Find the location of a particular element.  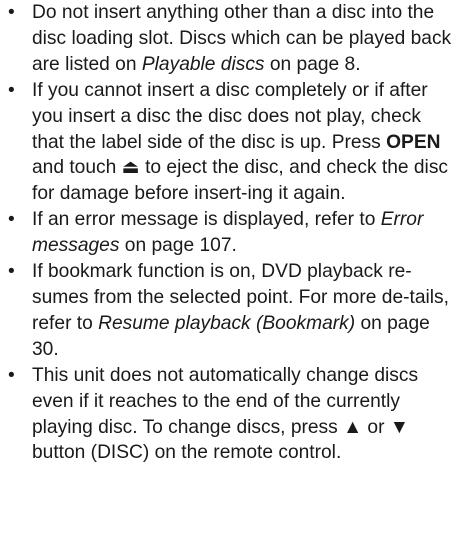

triangle-up-icon: ▲ is located at coordinates (353, 427).